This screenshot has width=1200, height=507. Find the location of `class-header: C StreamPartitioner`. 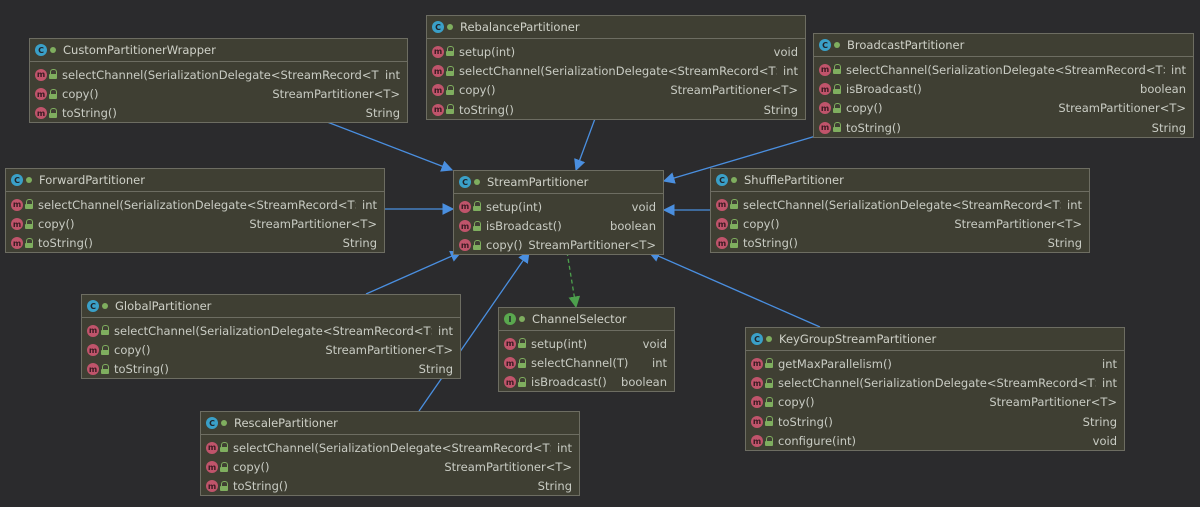

class-header: C StreamPartitioner is located at coordinates (558, 182).